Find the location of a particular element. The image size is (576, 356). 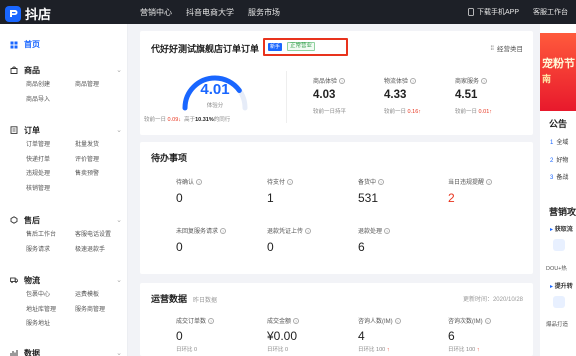

notice-text: 全域 is located at coordinates (562, 143).